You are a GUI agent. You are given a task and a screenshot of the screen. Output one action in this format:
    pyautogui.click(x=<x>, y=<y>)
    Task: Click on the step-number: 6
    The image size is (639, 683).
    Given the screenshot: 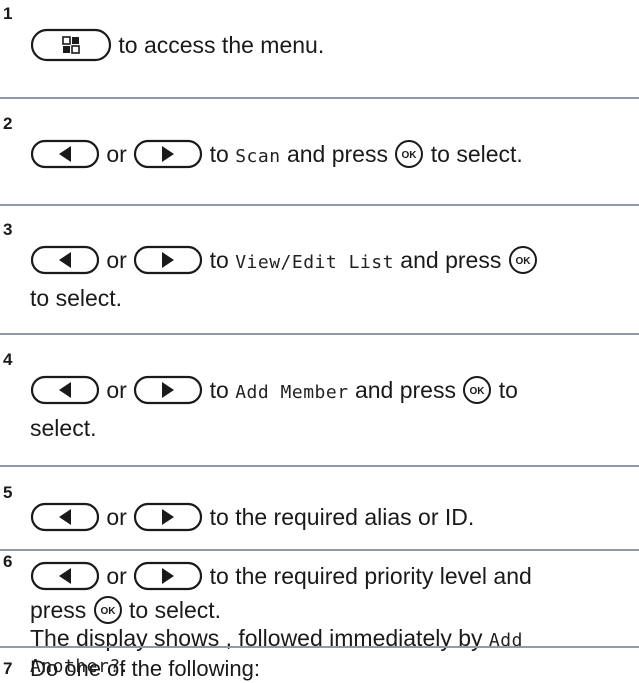 What is the action you would take?
    pyautogui.click(x=8, y=561)
    